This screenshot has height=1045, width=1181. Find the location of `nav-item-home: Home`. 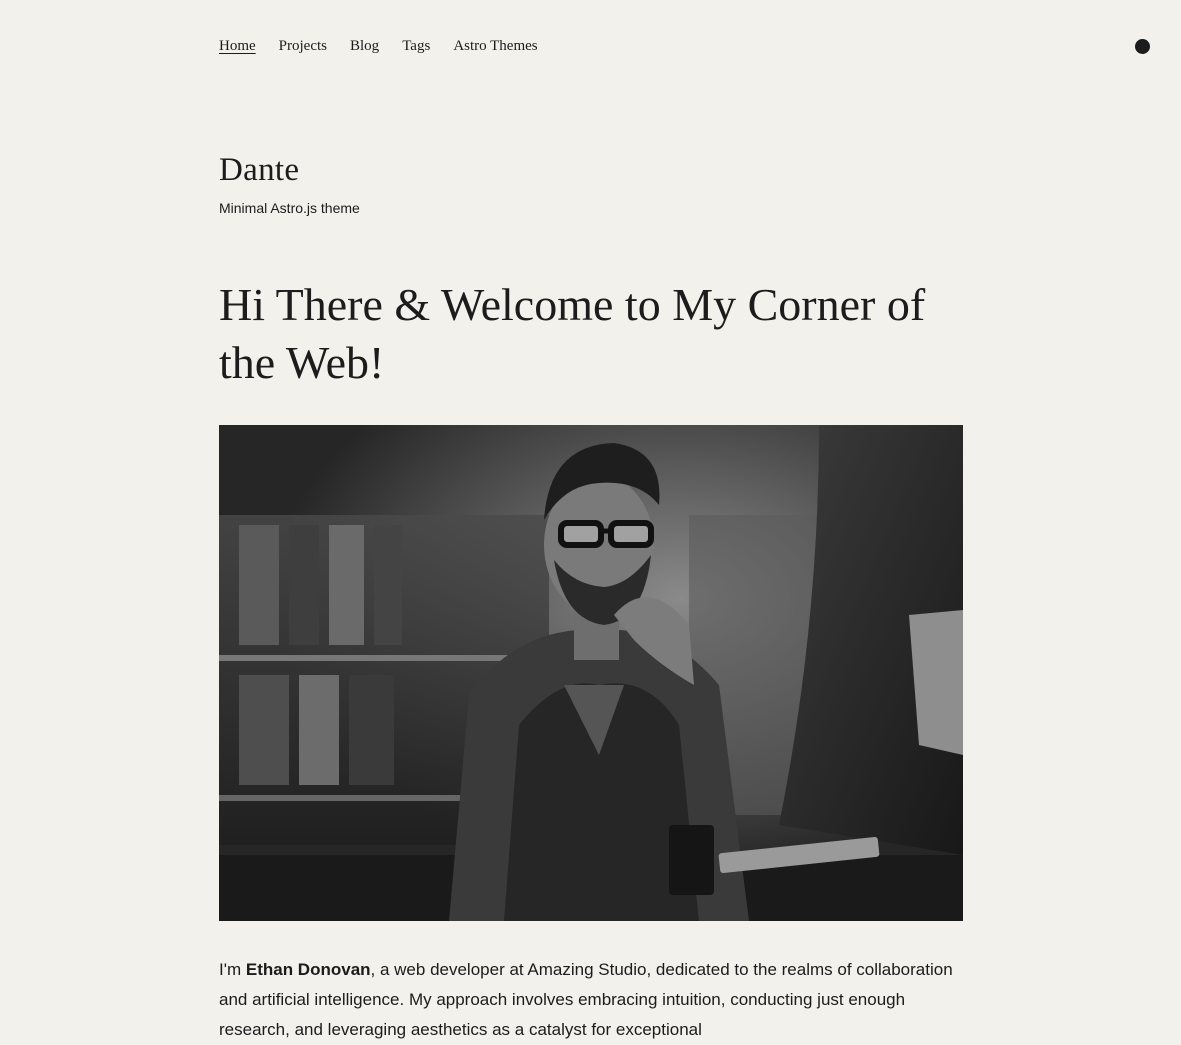

nav-item-home: Home is located at coordinates (237, 46).